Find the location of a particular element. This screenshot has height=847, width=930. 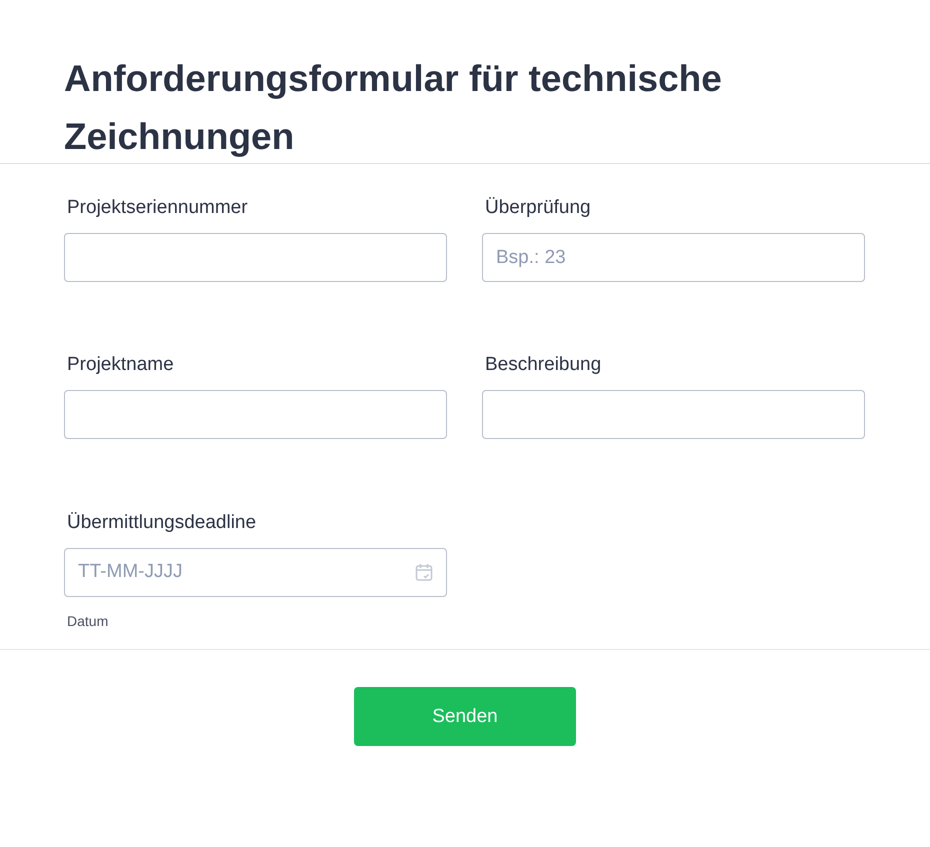

input-field: Bsp.: 23 is located at coordinates (673, 257).